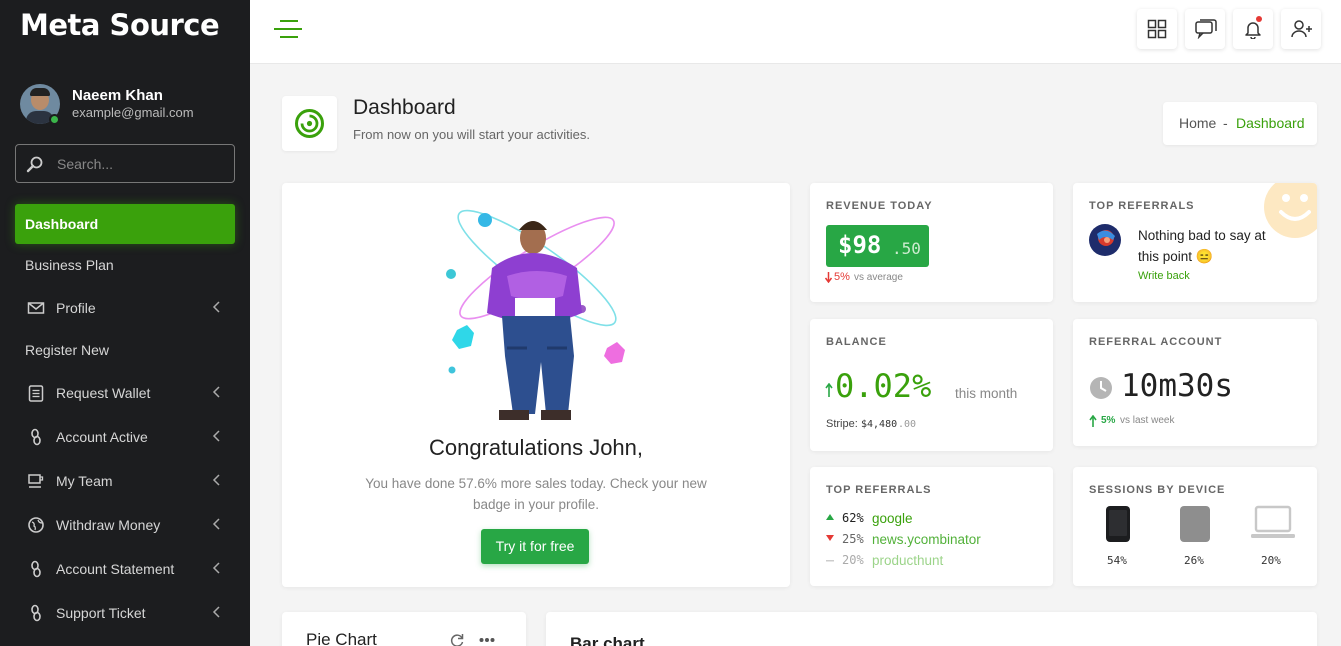  What do you see at coordinates (795, 32) in the screenshot?
I see `top-bar` at bounding box center [795, 32].